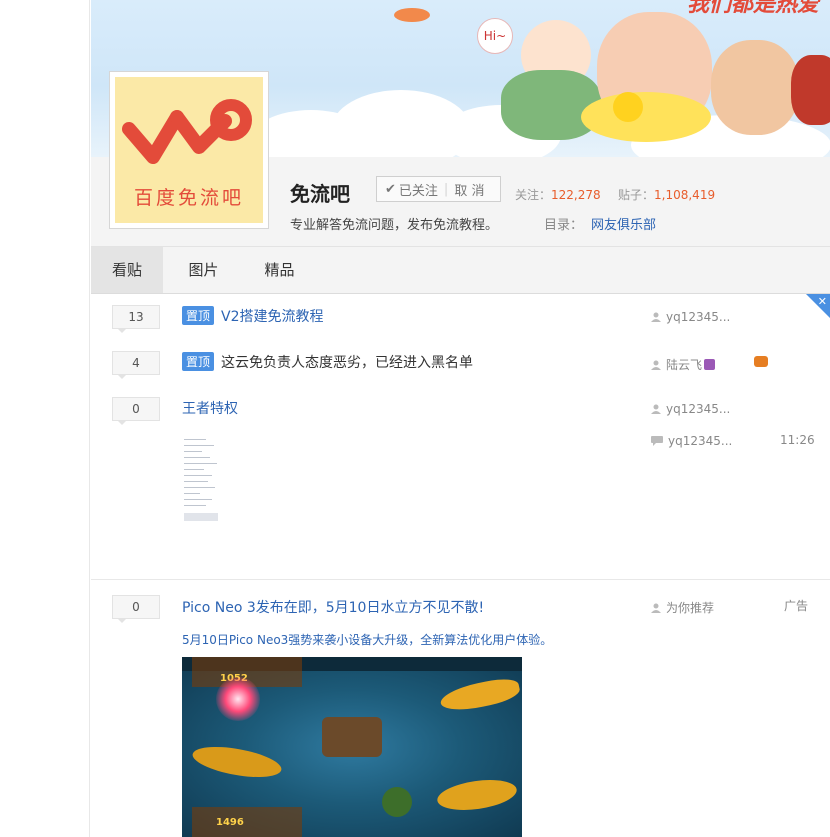 The height and width of the screenshot is (837, 830). Describe the element at coordinates (347, 363) in the screenshot. I see `post-title: 这云免负责人态度恶劣，已经进入黑名单` at that location.